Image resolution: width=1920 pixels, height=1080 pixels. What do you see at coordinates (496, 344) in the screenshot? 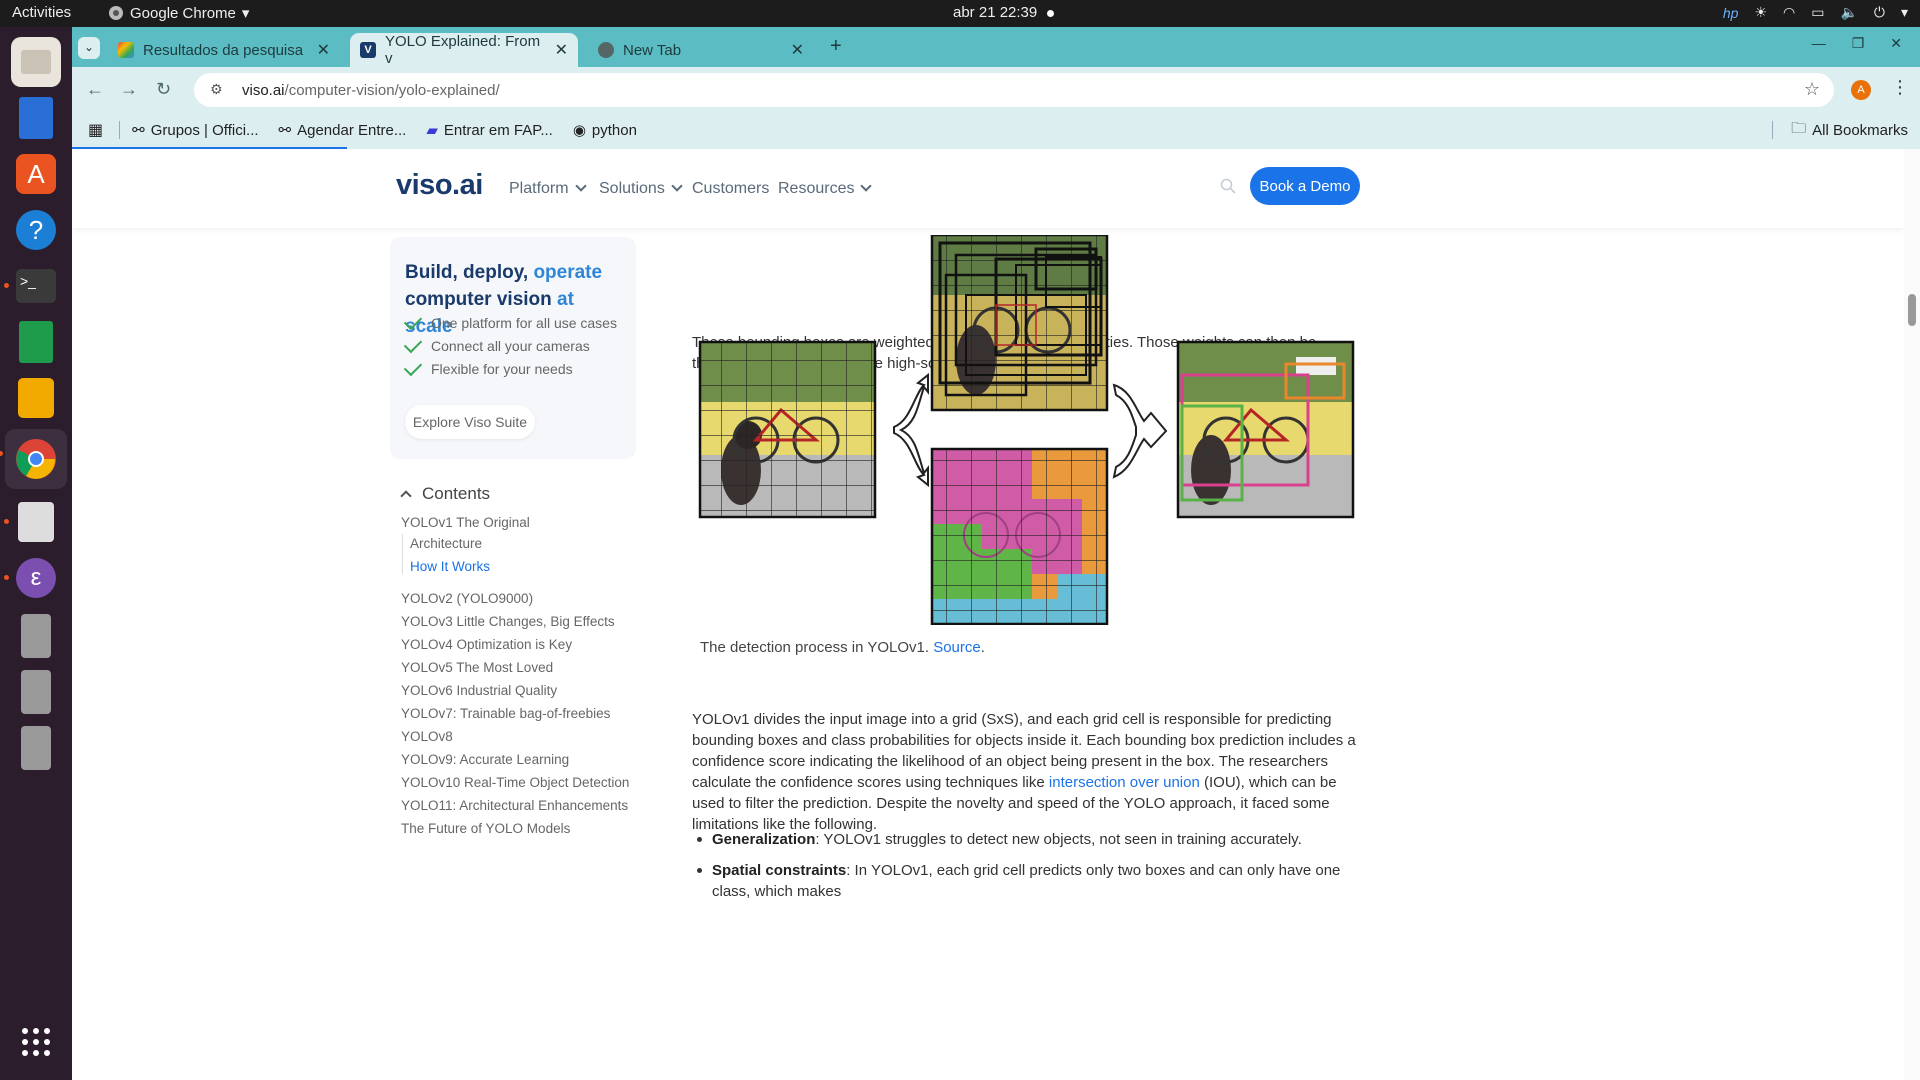
I see `feature-item: Connect all your cameras` at bounding box center [496, 344].